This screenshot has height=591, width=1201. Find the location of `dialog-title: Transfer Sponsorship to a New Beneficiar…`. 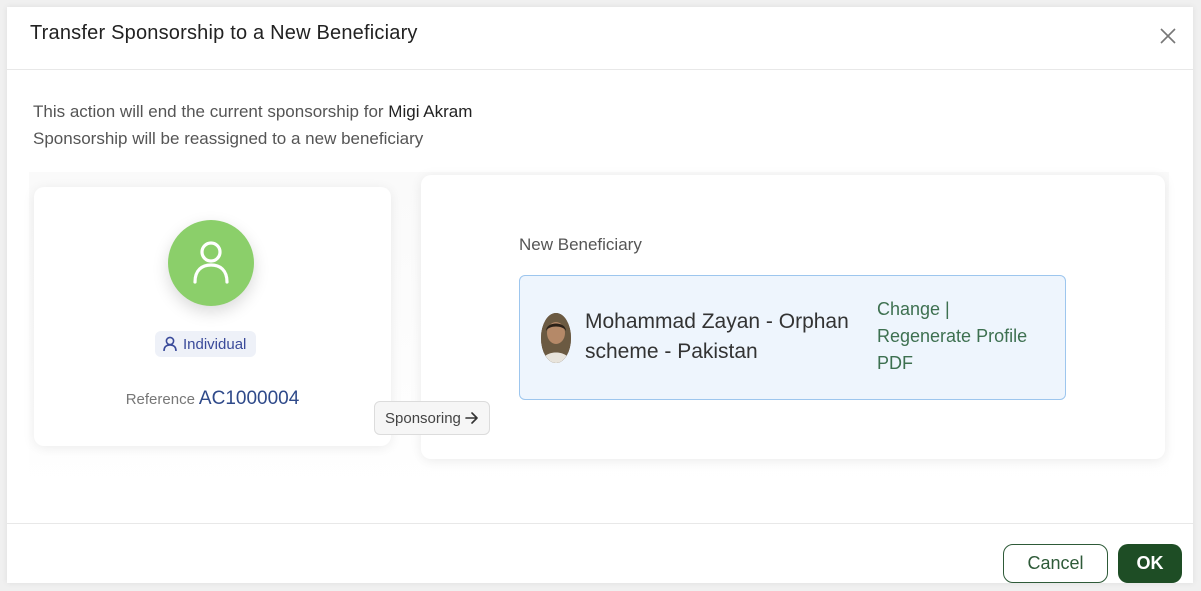

dialog-title: Transfer Sponsorship to a New Beneficiar… is located at coordinates (224, 33).